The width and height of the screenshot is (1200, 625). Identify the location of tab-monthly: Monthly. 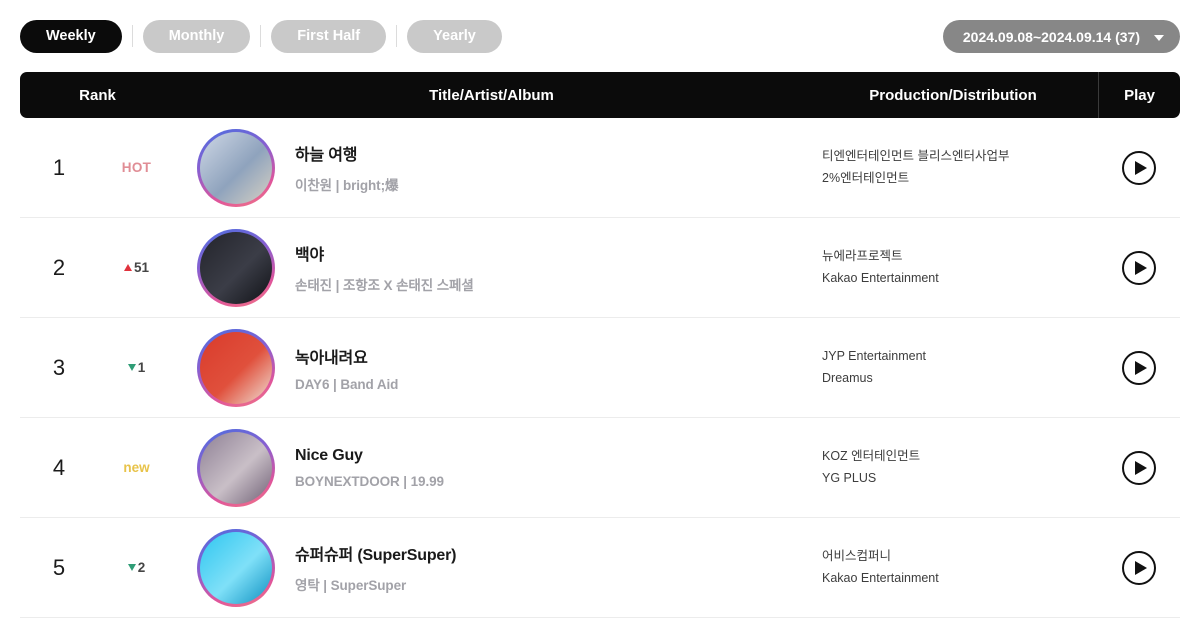
(196, 36).